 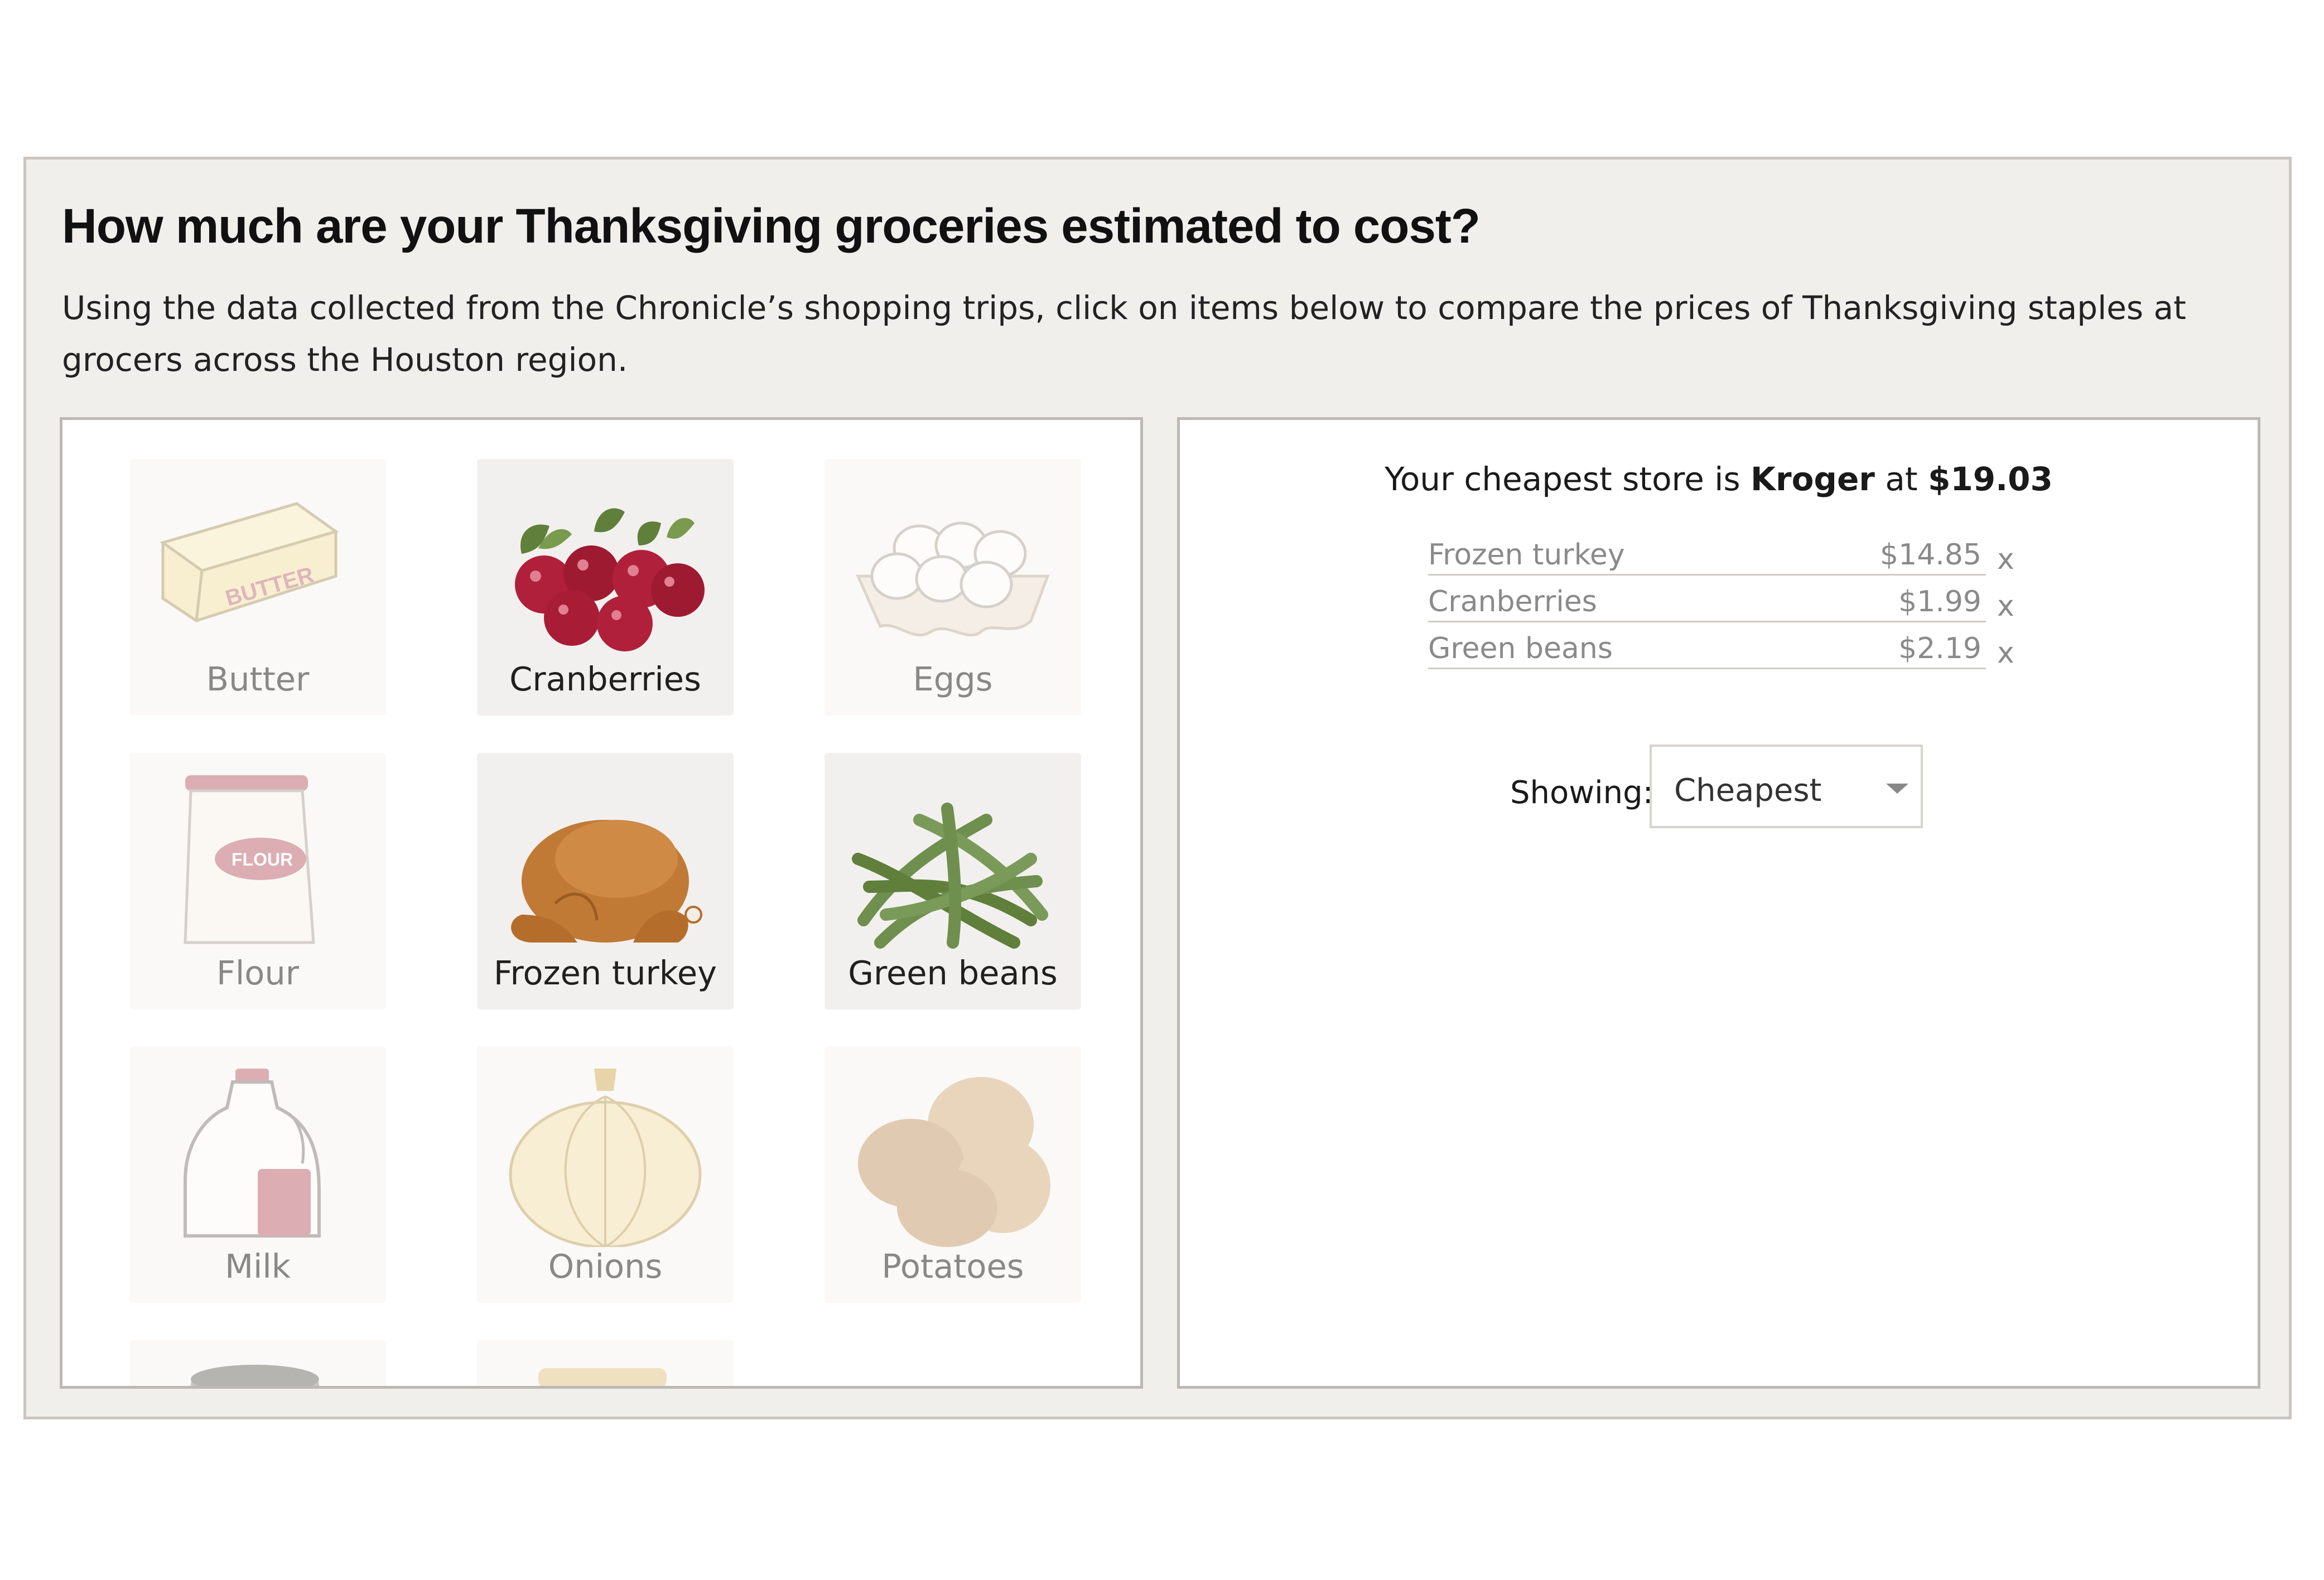 I want to click on cranberries-icon, so click(x=610, y=580).